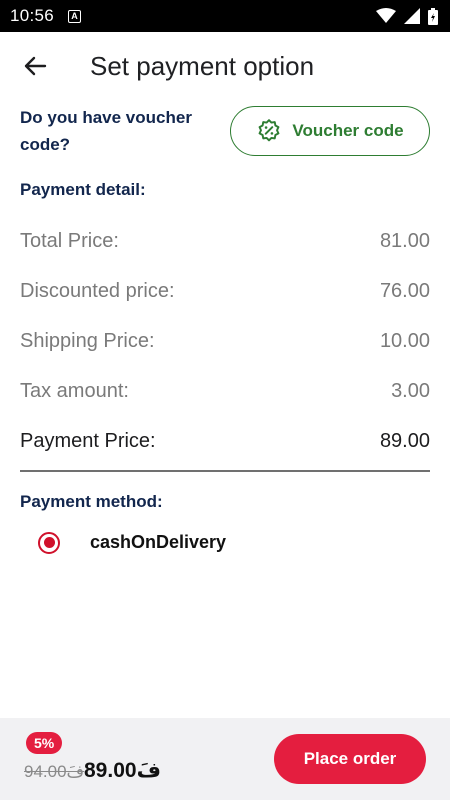  I want to click on divider, so click(225, 471).